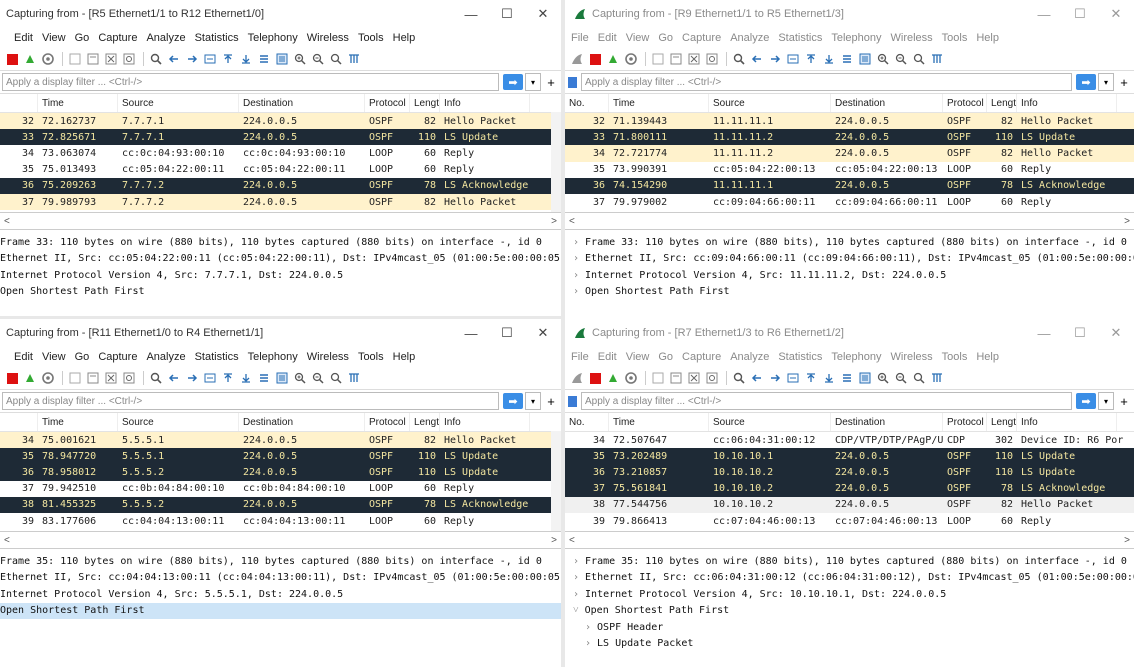  What do you see at coordinates (280, 292) in the screenshot?
I see `detail-ospf: Open Shortest Path First` at bounding box center [280, 292].